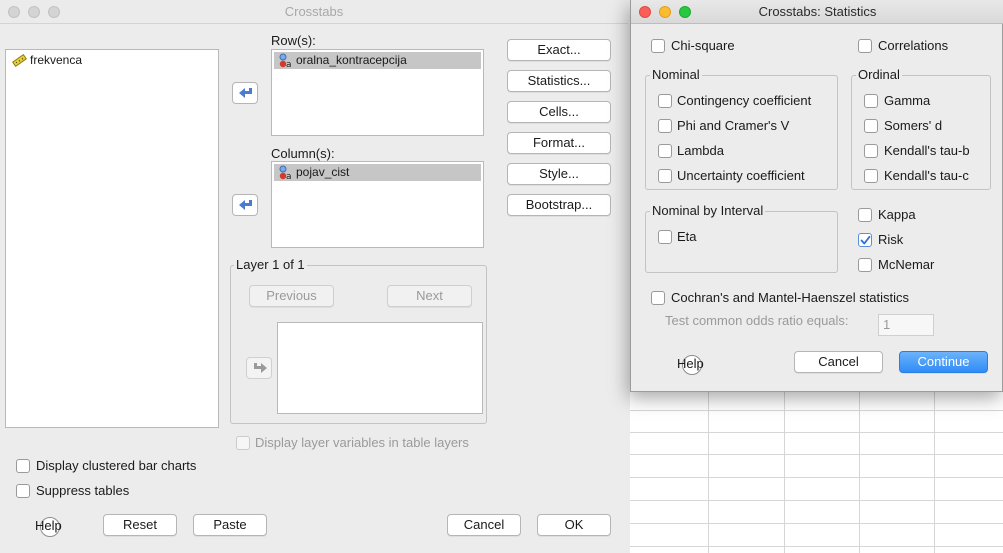 Image resolution: width=1003 pixels, height=553 pixels. What do you see at coordinates (377, 92) in the screenshot?
I see `rows-list: a oralna_kontracepcija` at bounding box center [377, 92].